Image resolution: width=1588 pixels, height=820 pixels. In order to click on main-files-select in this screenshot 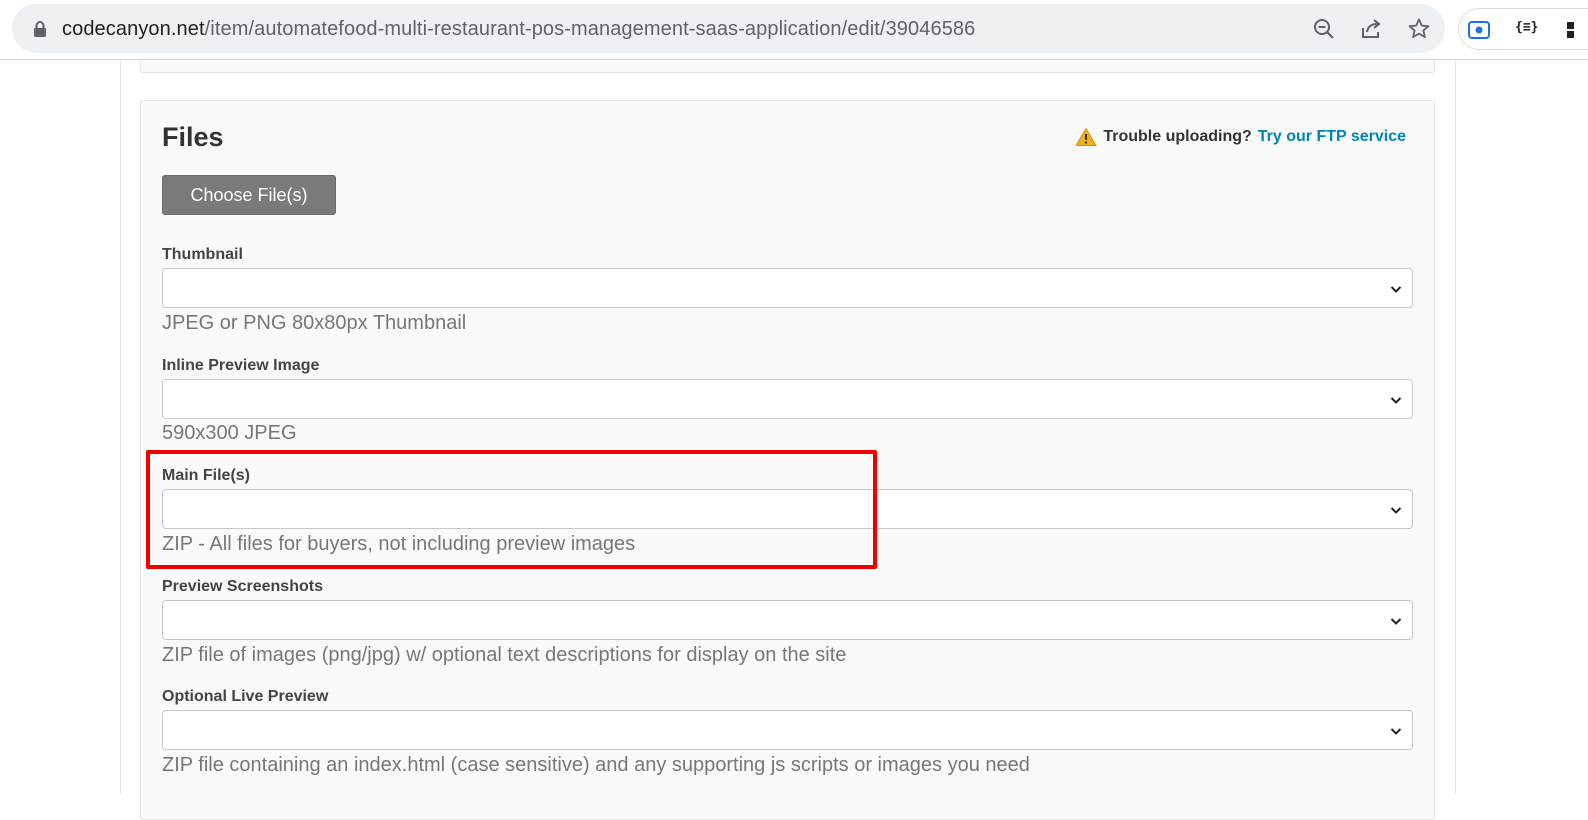, I will do `click(787, 509)`.